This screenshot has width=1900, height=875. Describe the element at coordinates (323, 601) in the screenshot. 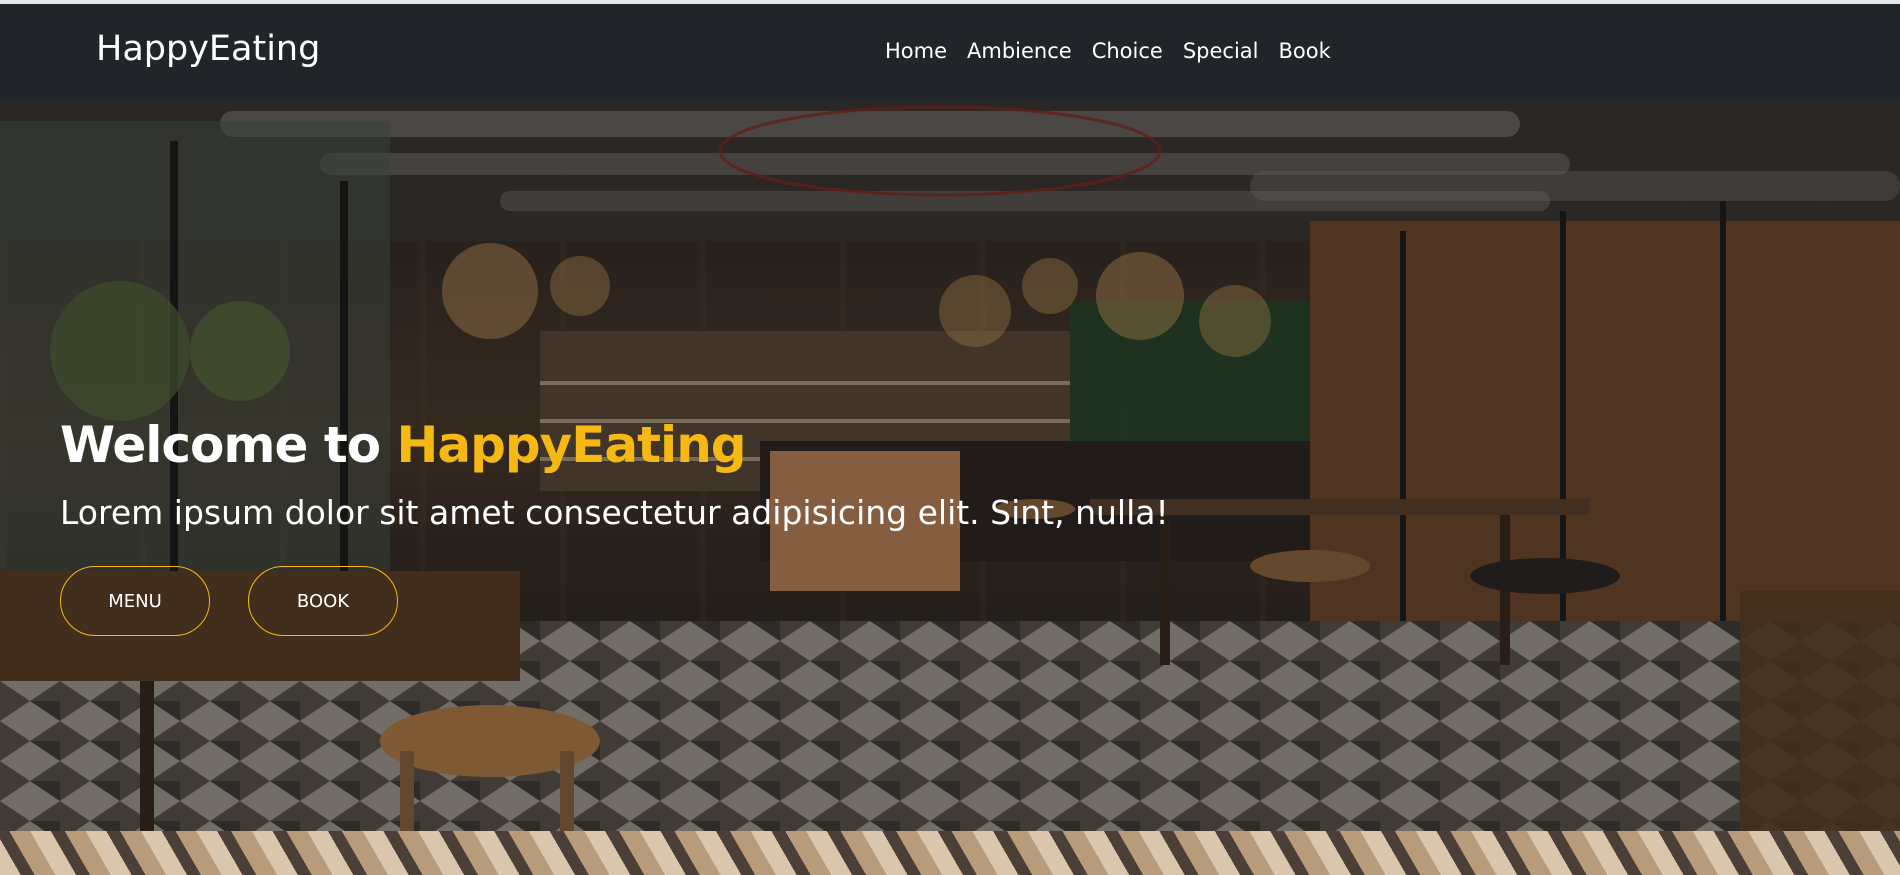

I see `book-button: BOOK` at that location.